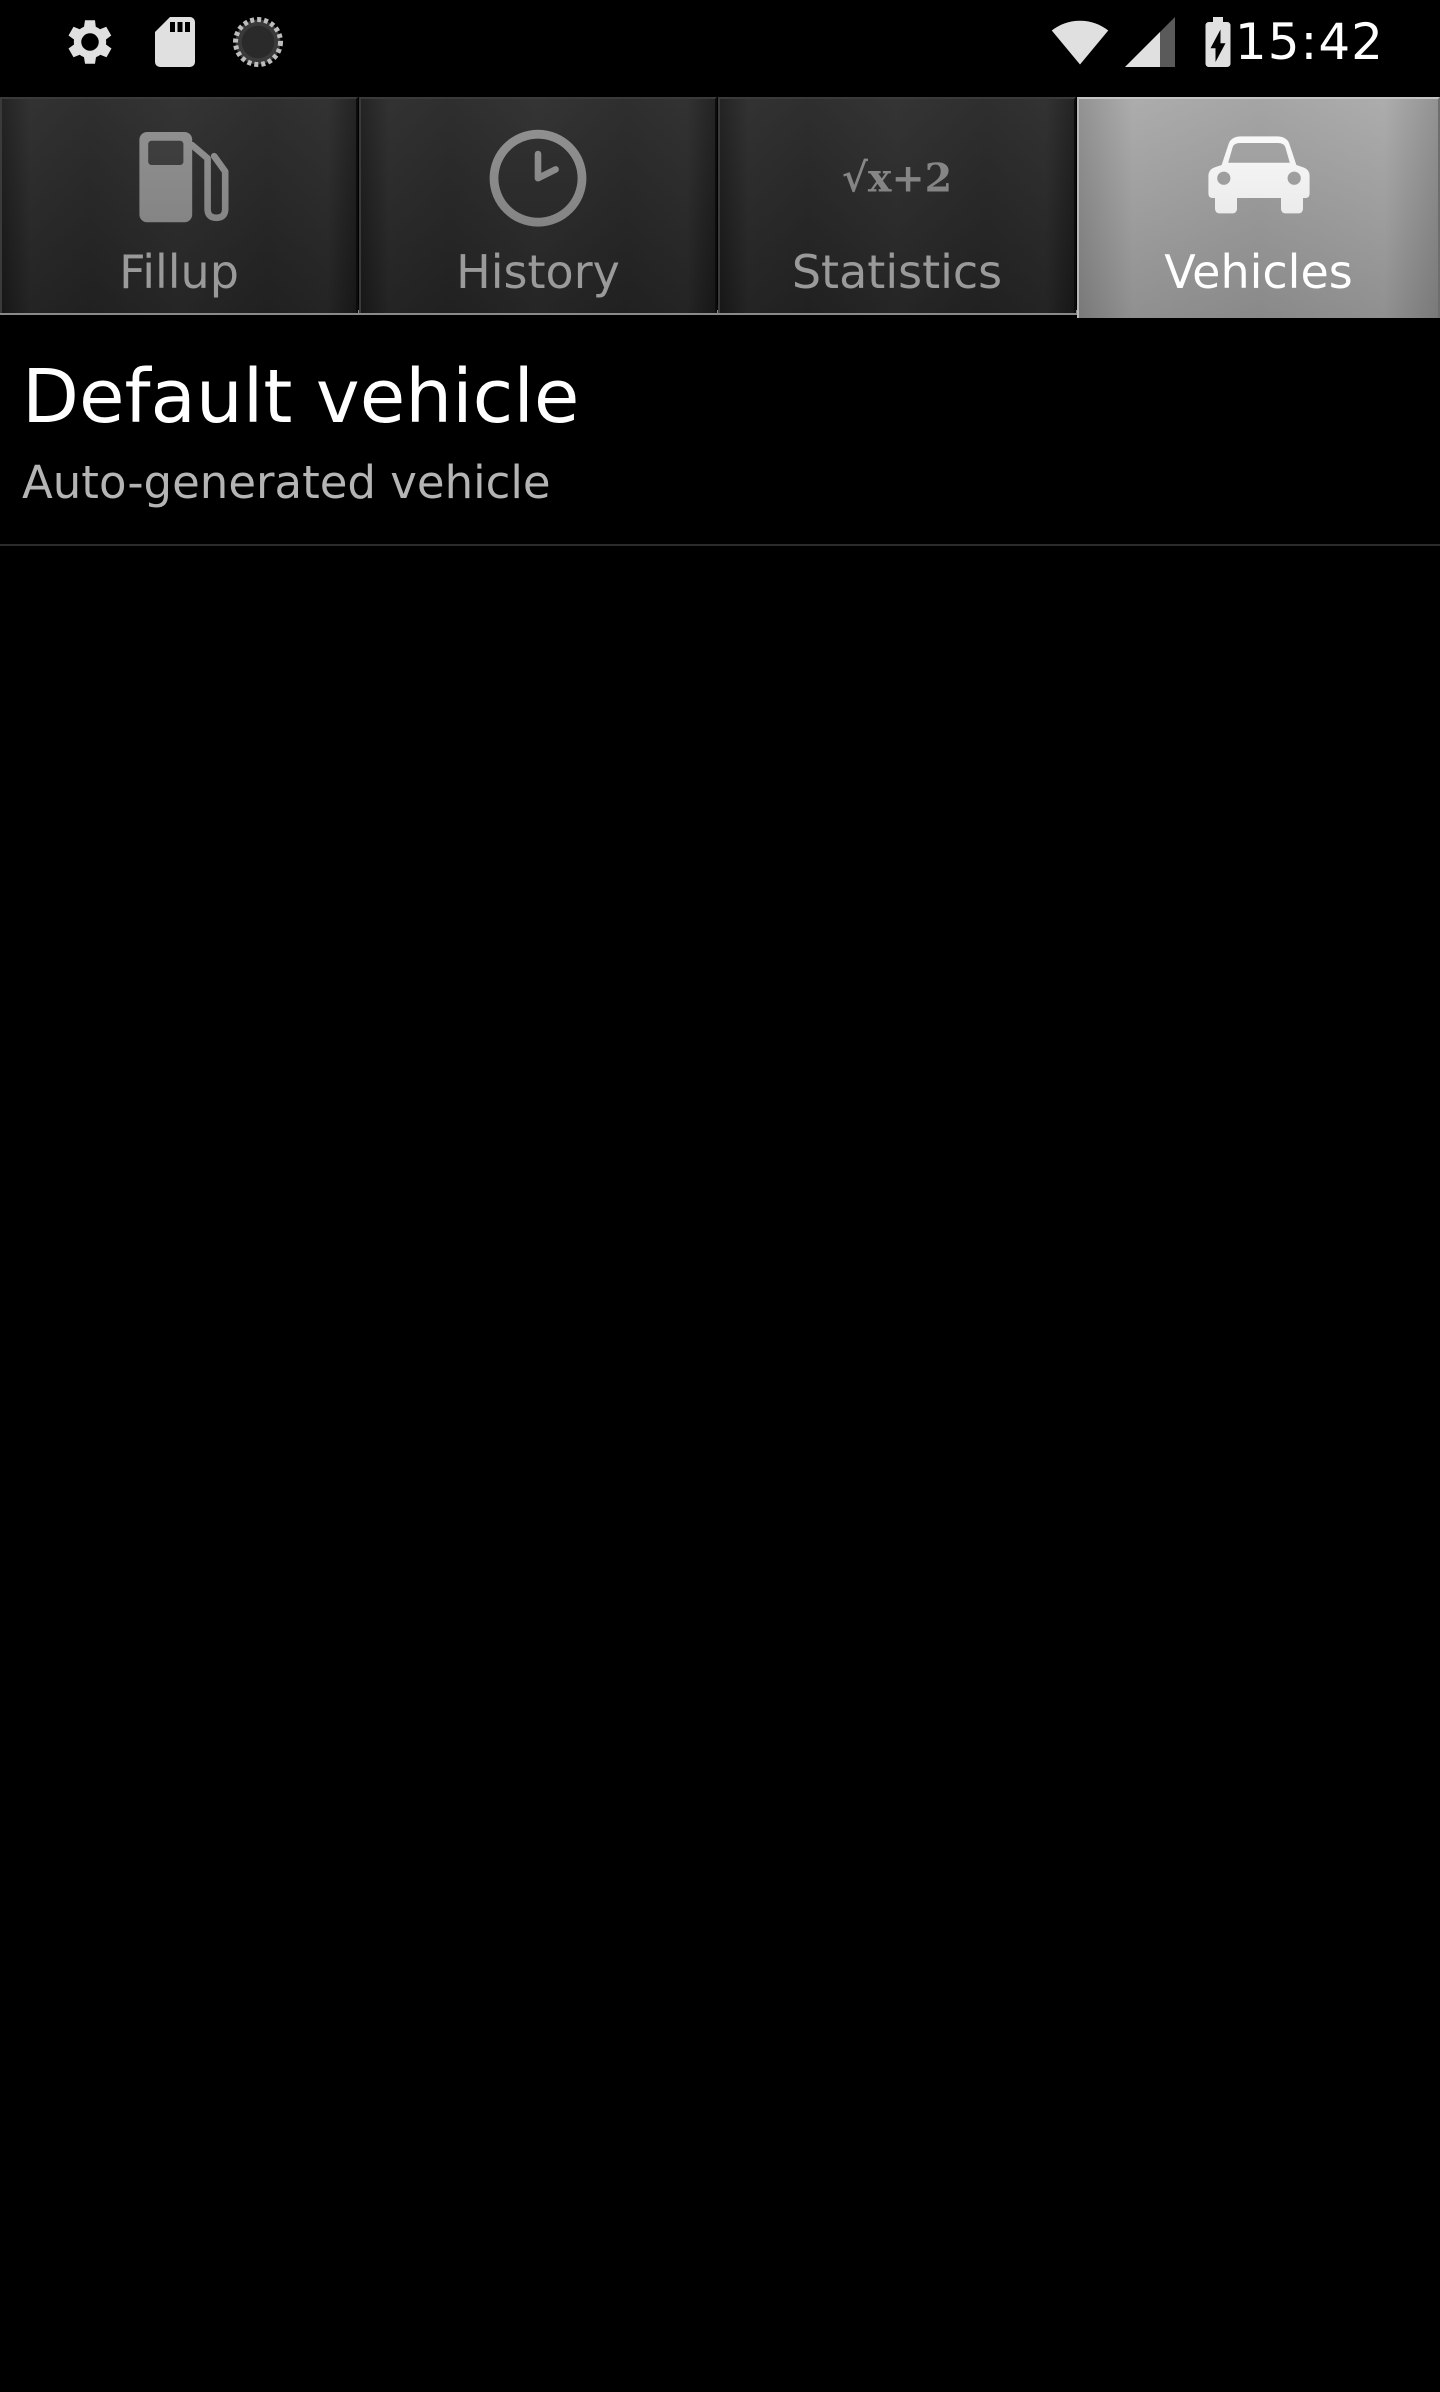 The height and width of the screenshot is (2392, 1440). I want to click on car-icon, so click(1258, 175).